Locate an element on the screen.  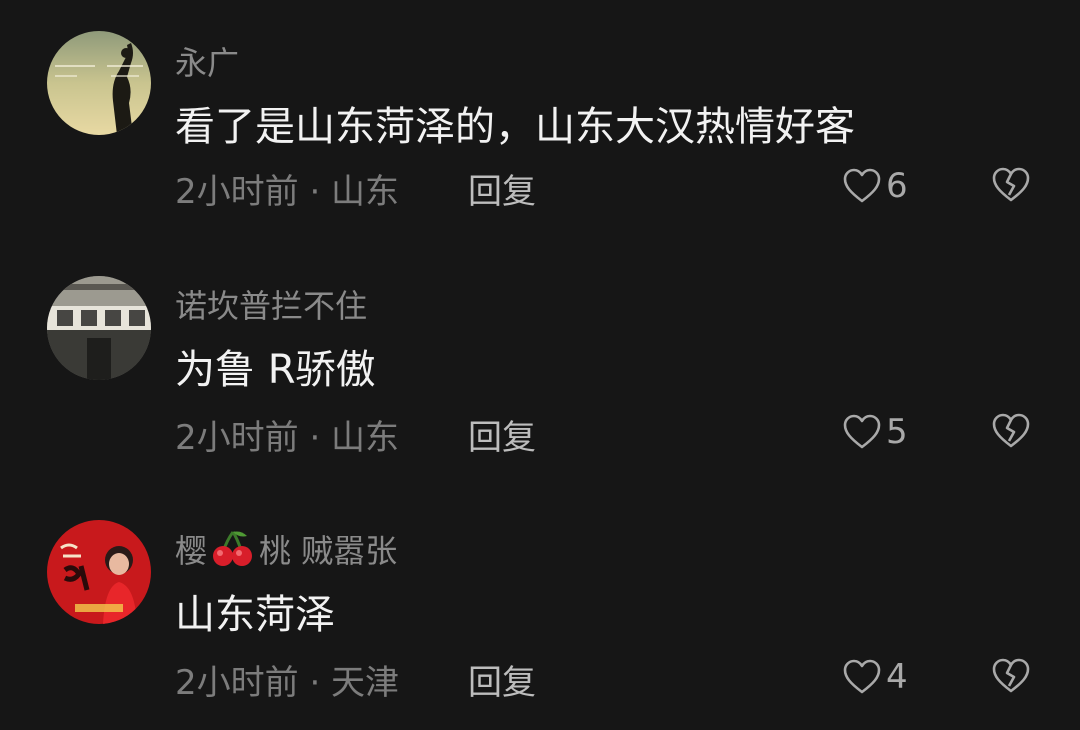
like-button: 5 is located at coordinates (875, 432).